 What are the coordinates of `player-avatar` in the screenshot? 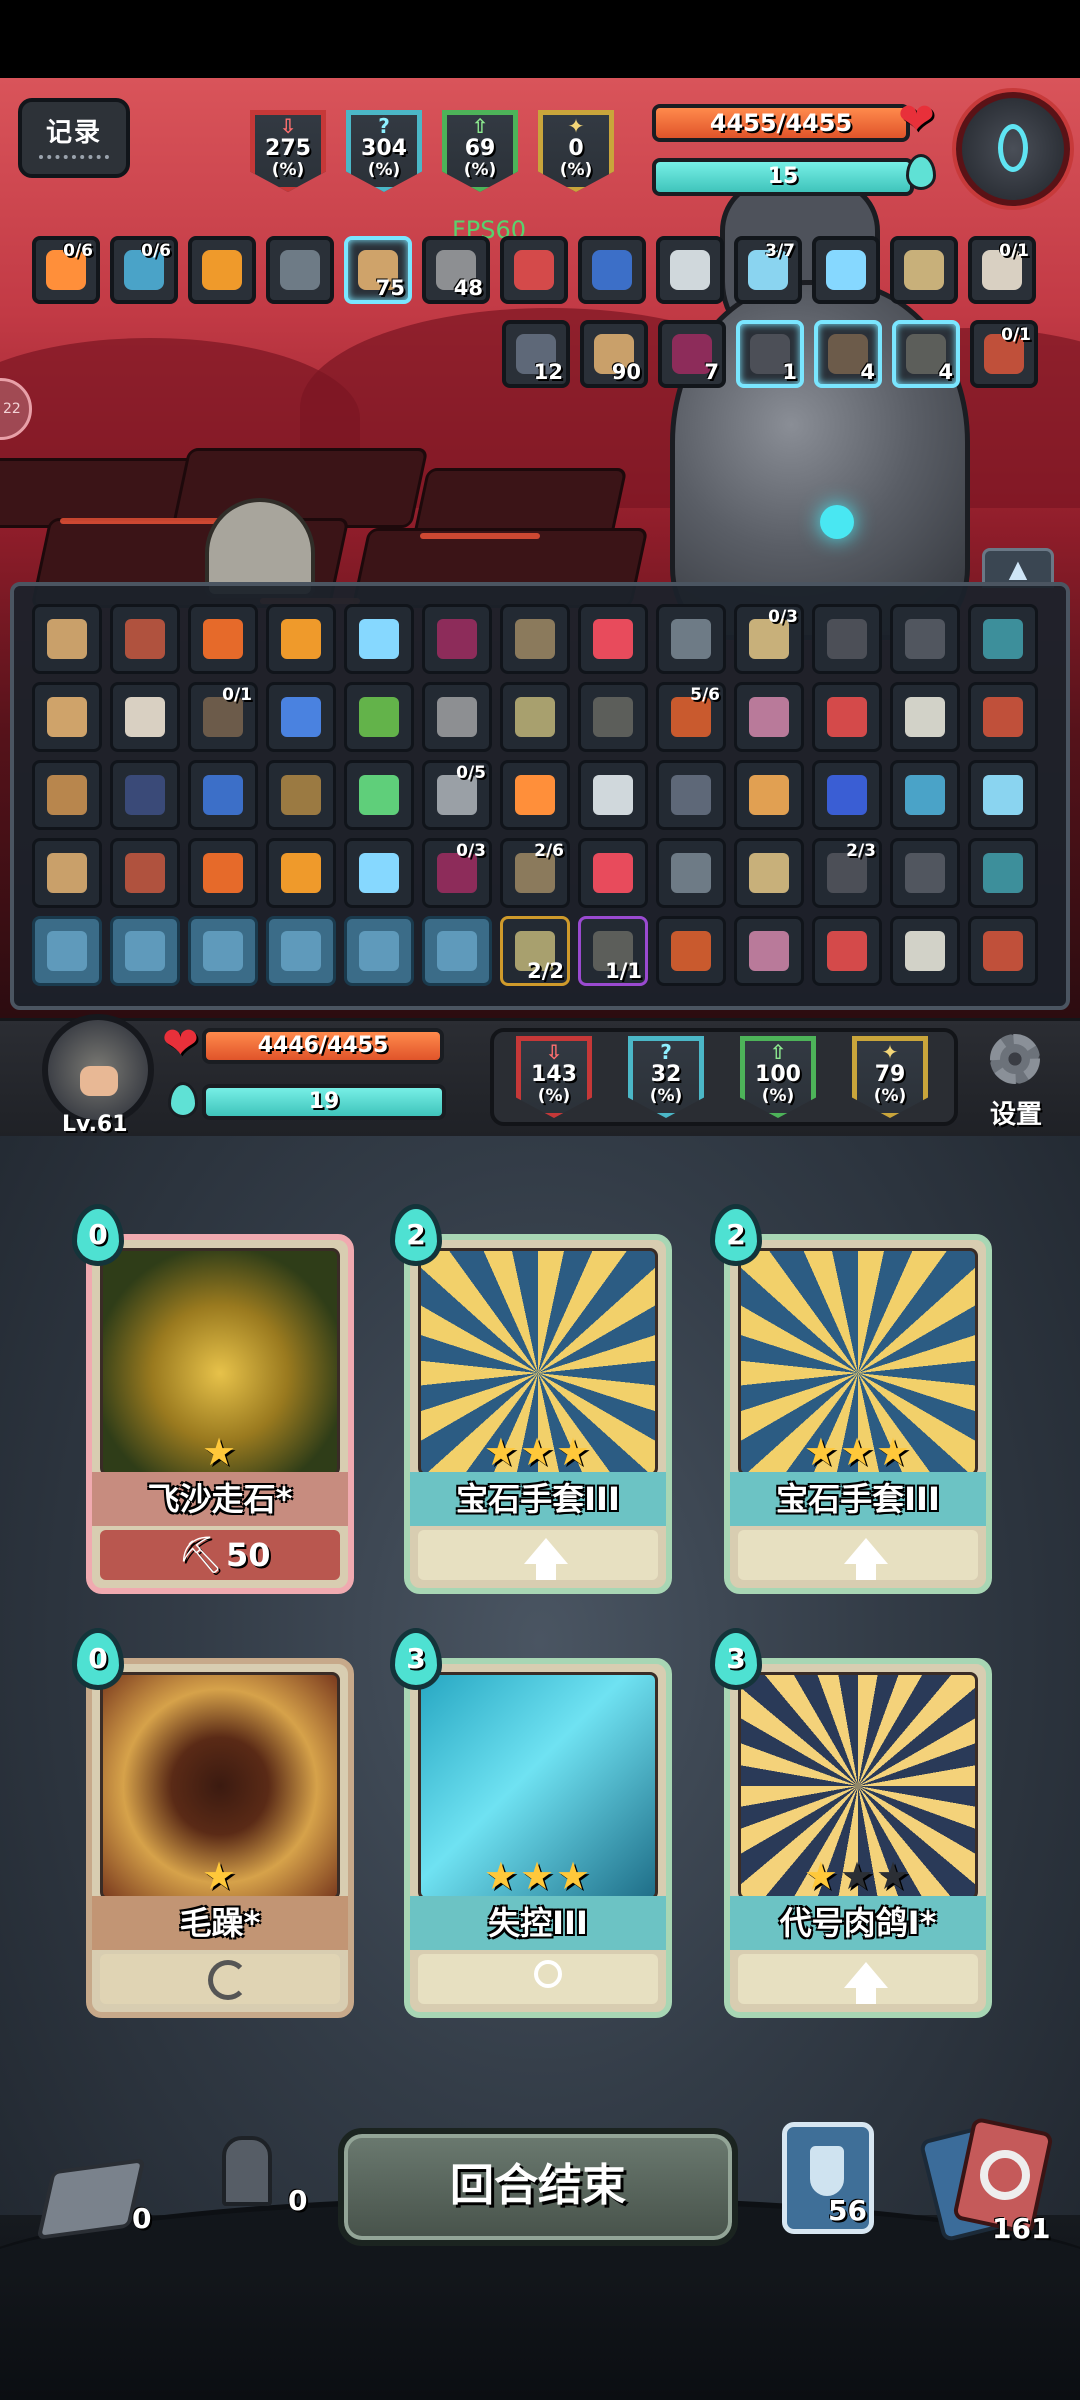 It's located at (98, 1070).